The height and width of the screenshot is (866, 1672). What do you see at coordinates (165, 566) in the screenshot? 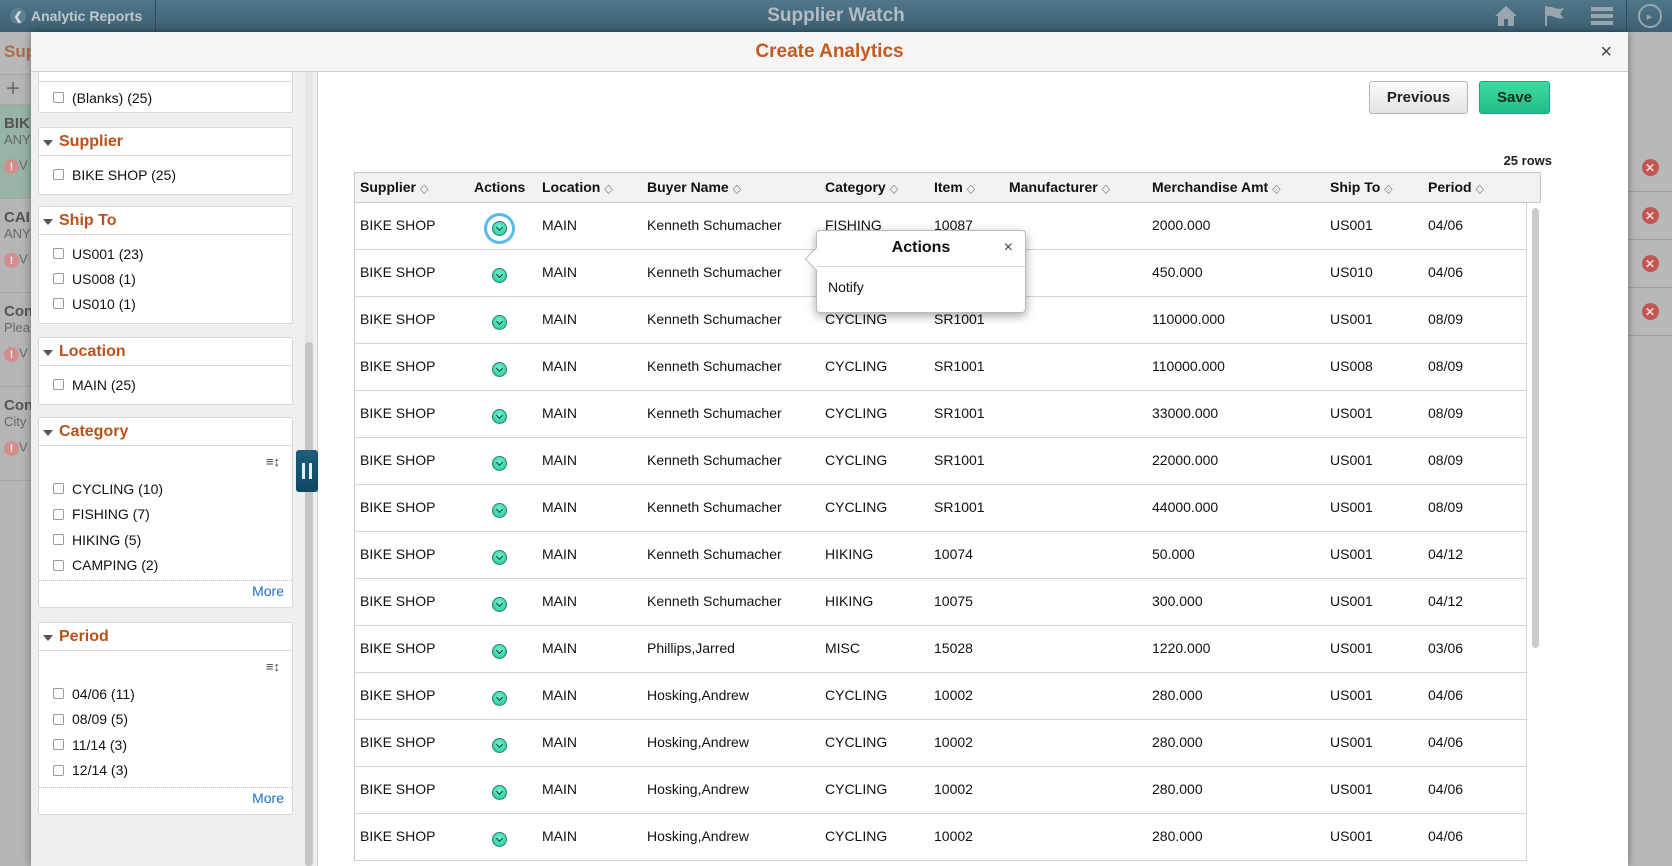
I see `facet-option: CAMPING (2)` at bounding box center [165, 566].